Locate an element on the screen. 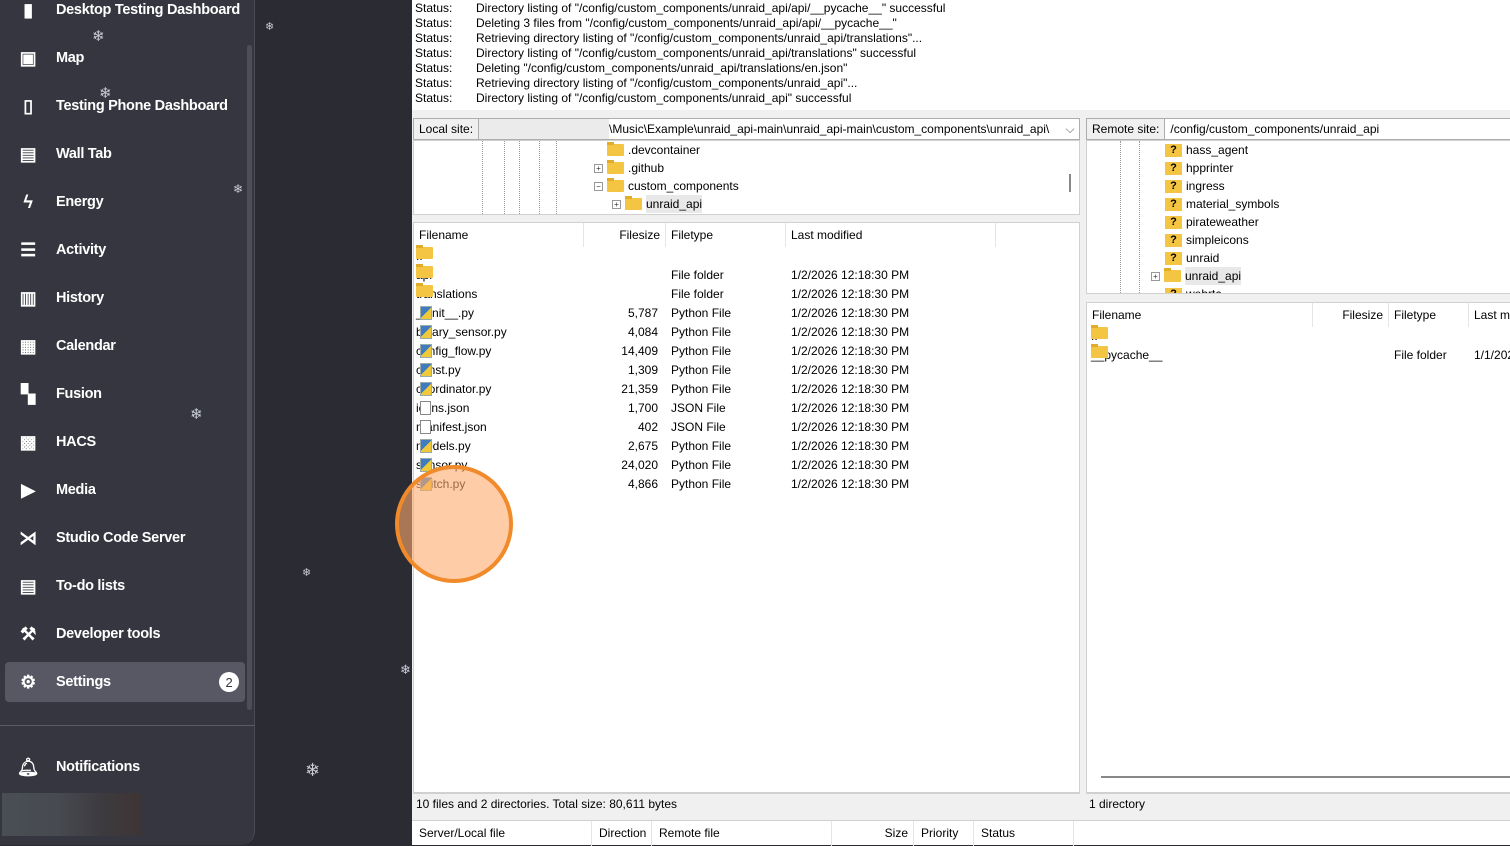  python-file-icon is located at coordinates (426, 351).